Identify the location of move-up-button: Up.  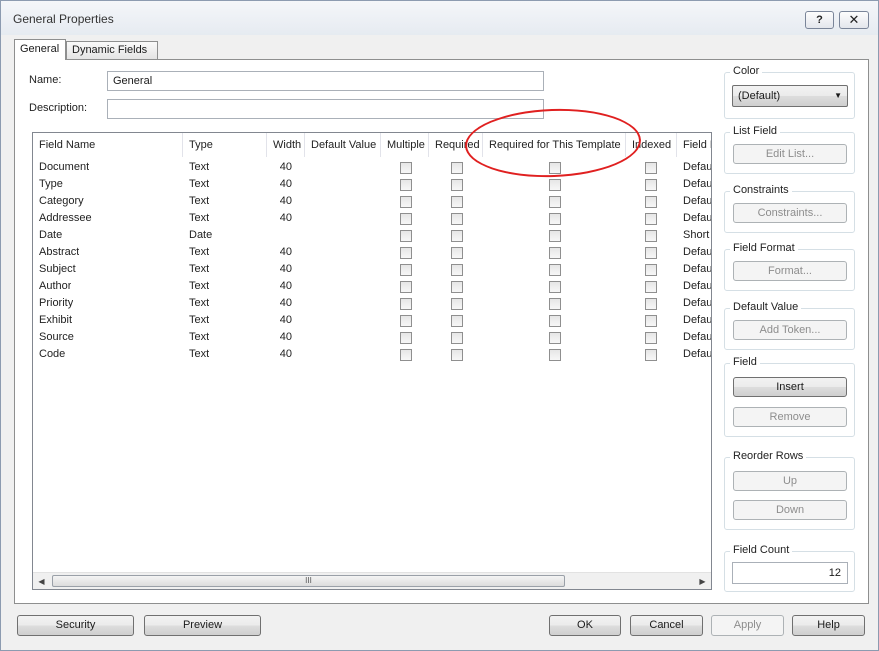
(790, 481).